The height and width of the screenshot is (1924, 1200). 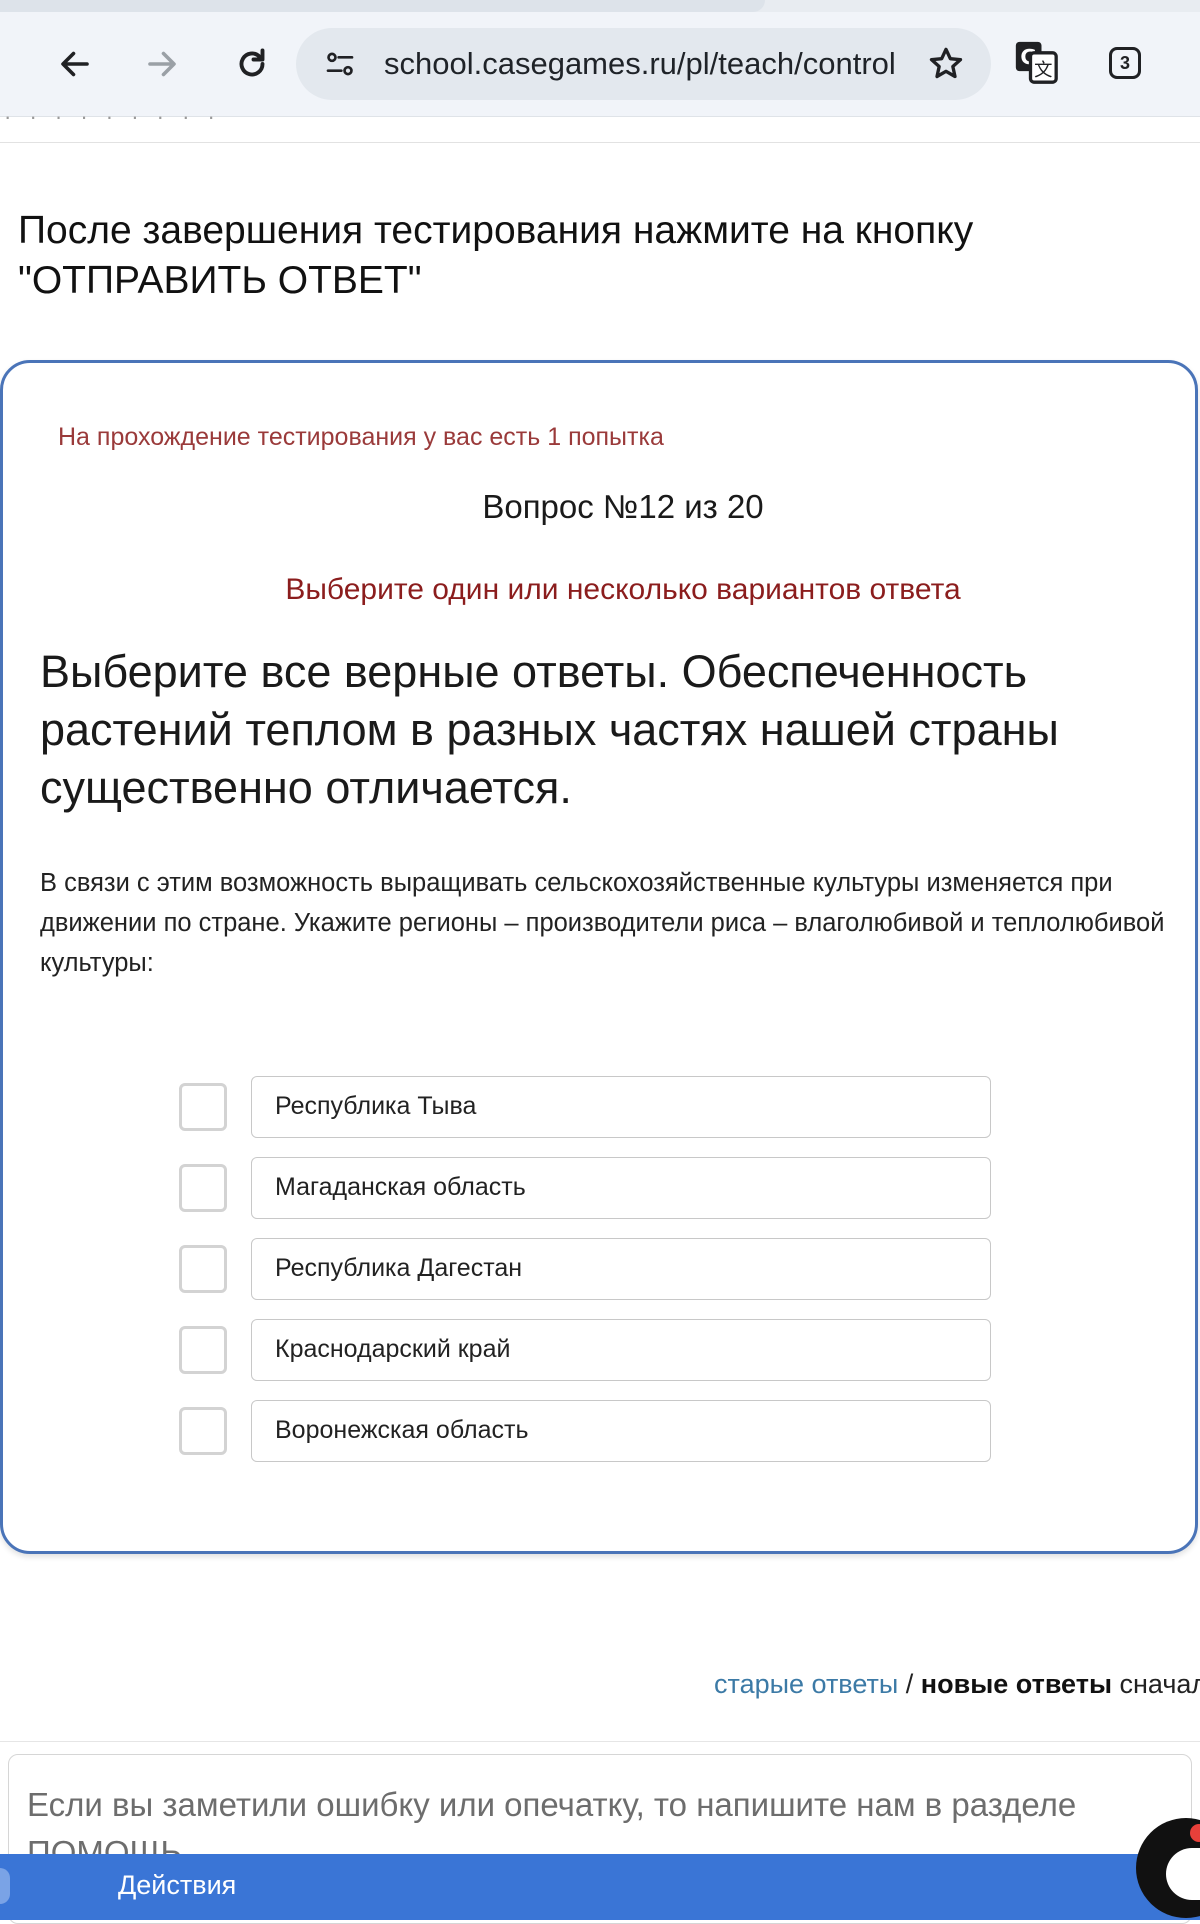 I want to click on back-button, so click(x=75, y=64).